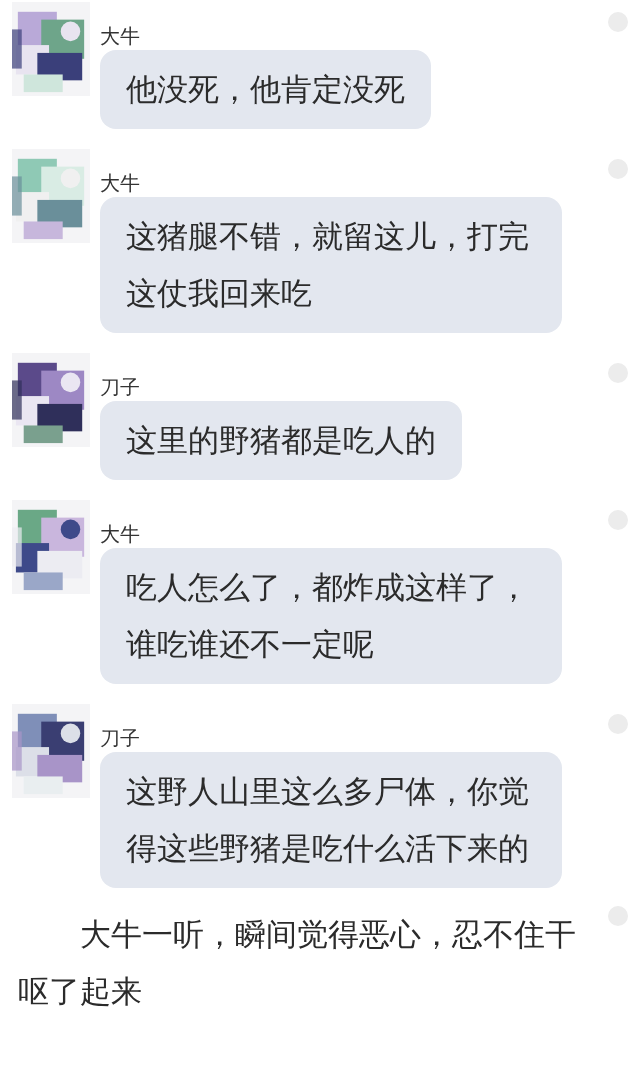 The height and width of the screenshot is (1083, 640). I want to click on message-bubble: 他没死，他肯定没死, so click(265, 89).